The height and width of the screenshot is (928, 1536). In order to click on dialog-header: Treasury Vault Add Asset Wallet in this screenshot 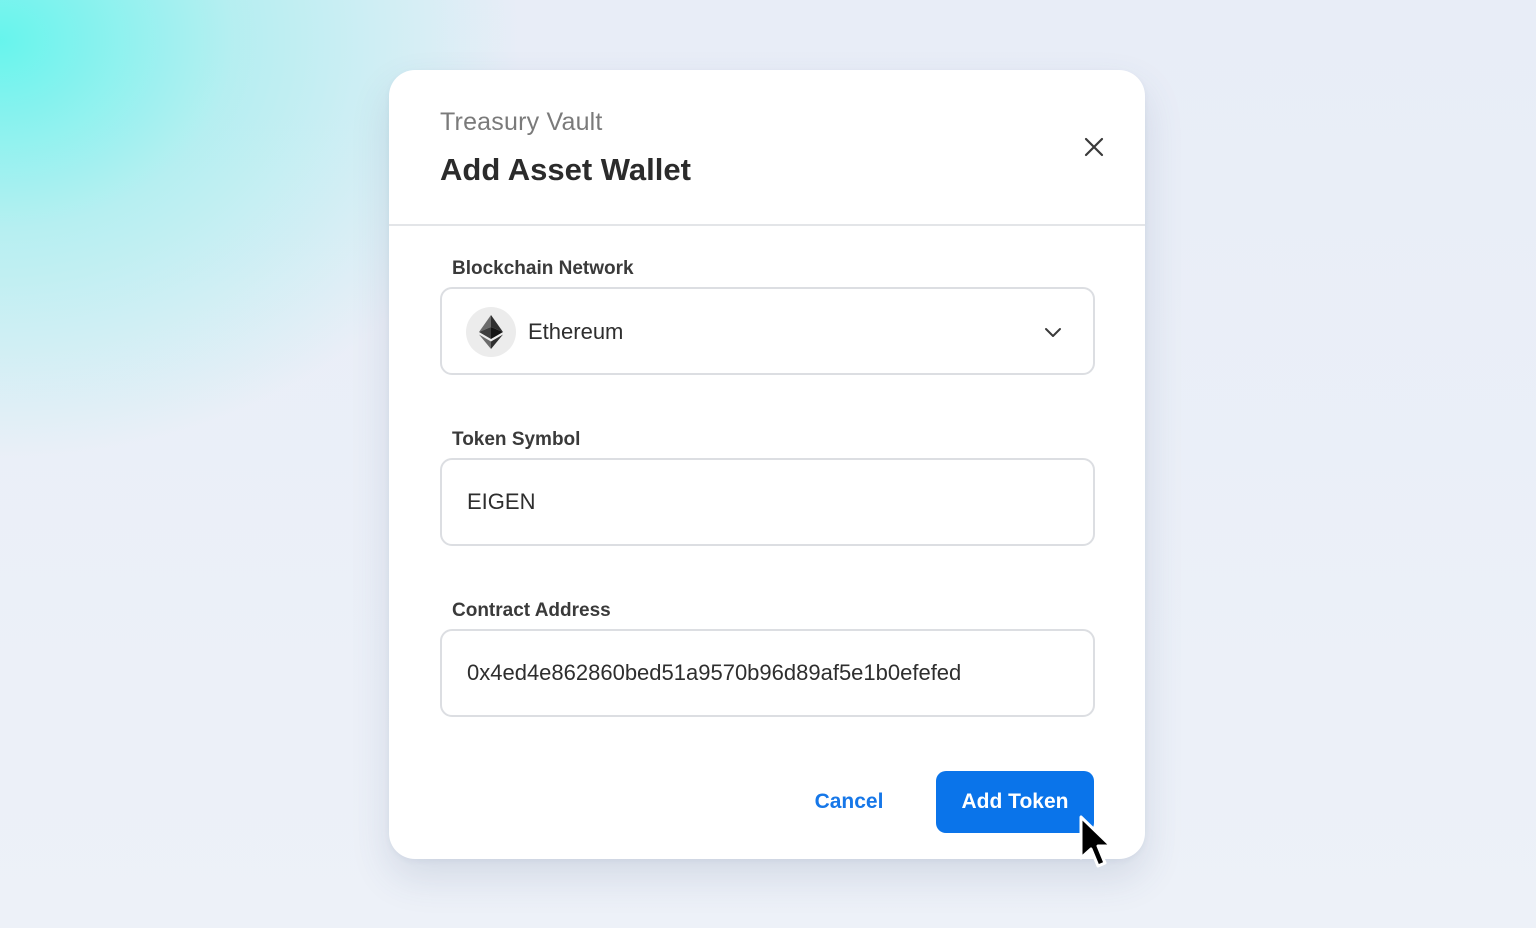, I will do `click(767, 148)`.